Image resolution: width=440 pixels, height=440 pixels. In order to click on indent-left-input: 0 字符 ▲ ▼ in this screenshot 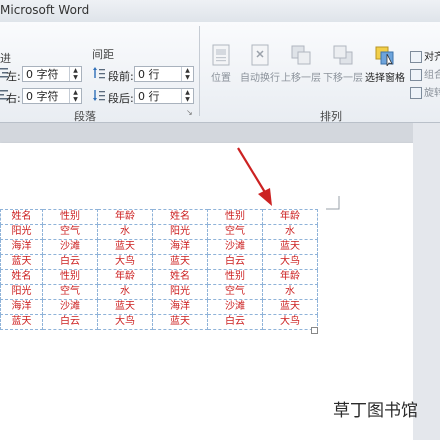, I will do `click(52, 74)`.